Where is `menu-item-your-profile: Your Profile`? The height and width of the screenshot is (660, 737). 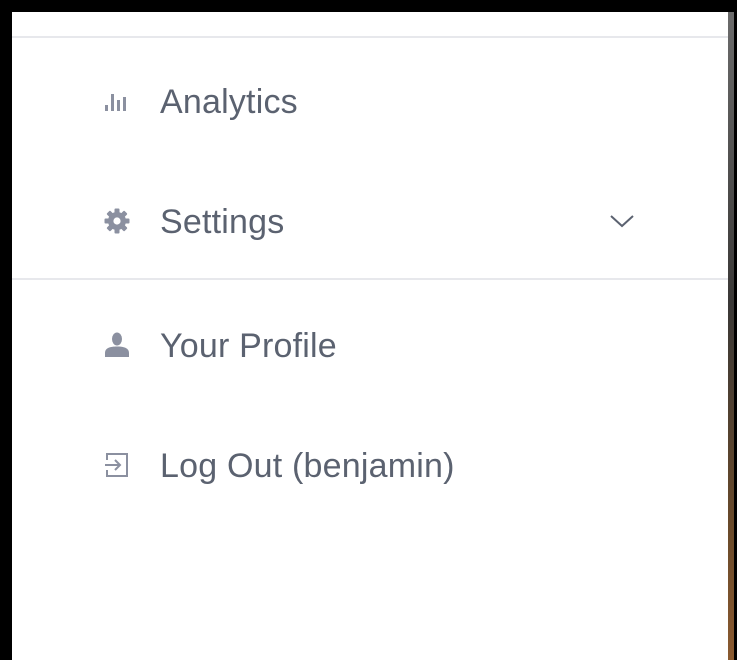
menu-item-your-profile: Your Profile is located at coordinates (370, 344).